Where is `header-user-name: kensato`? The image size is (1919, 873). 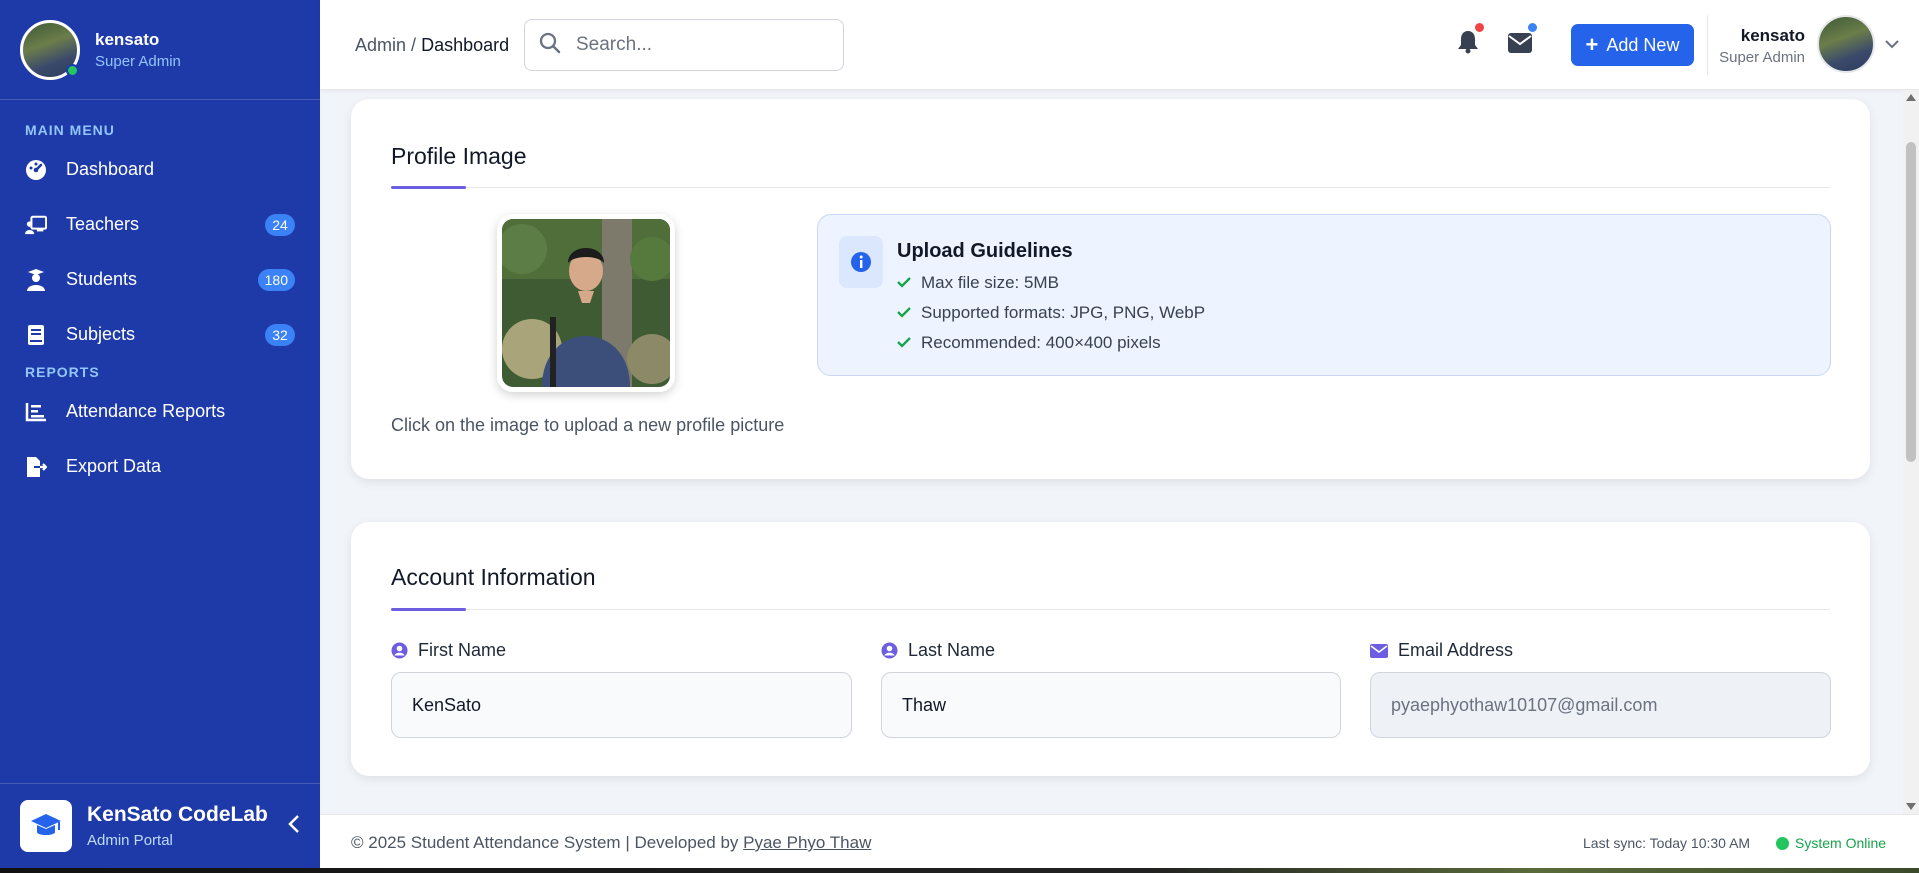 header-user-name: kensato is located at coordinates (1772, 35).